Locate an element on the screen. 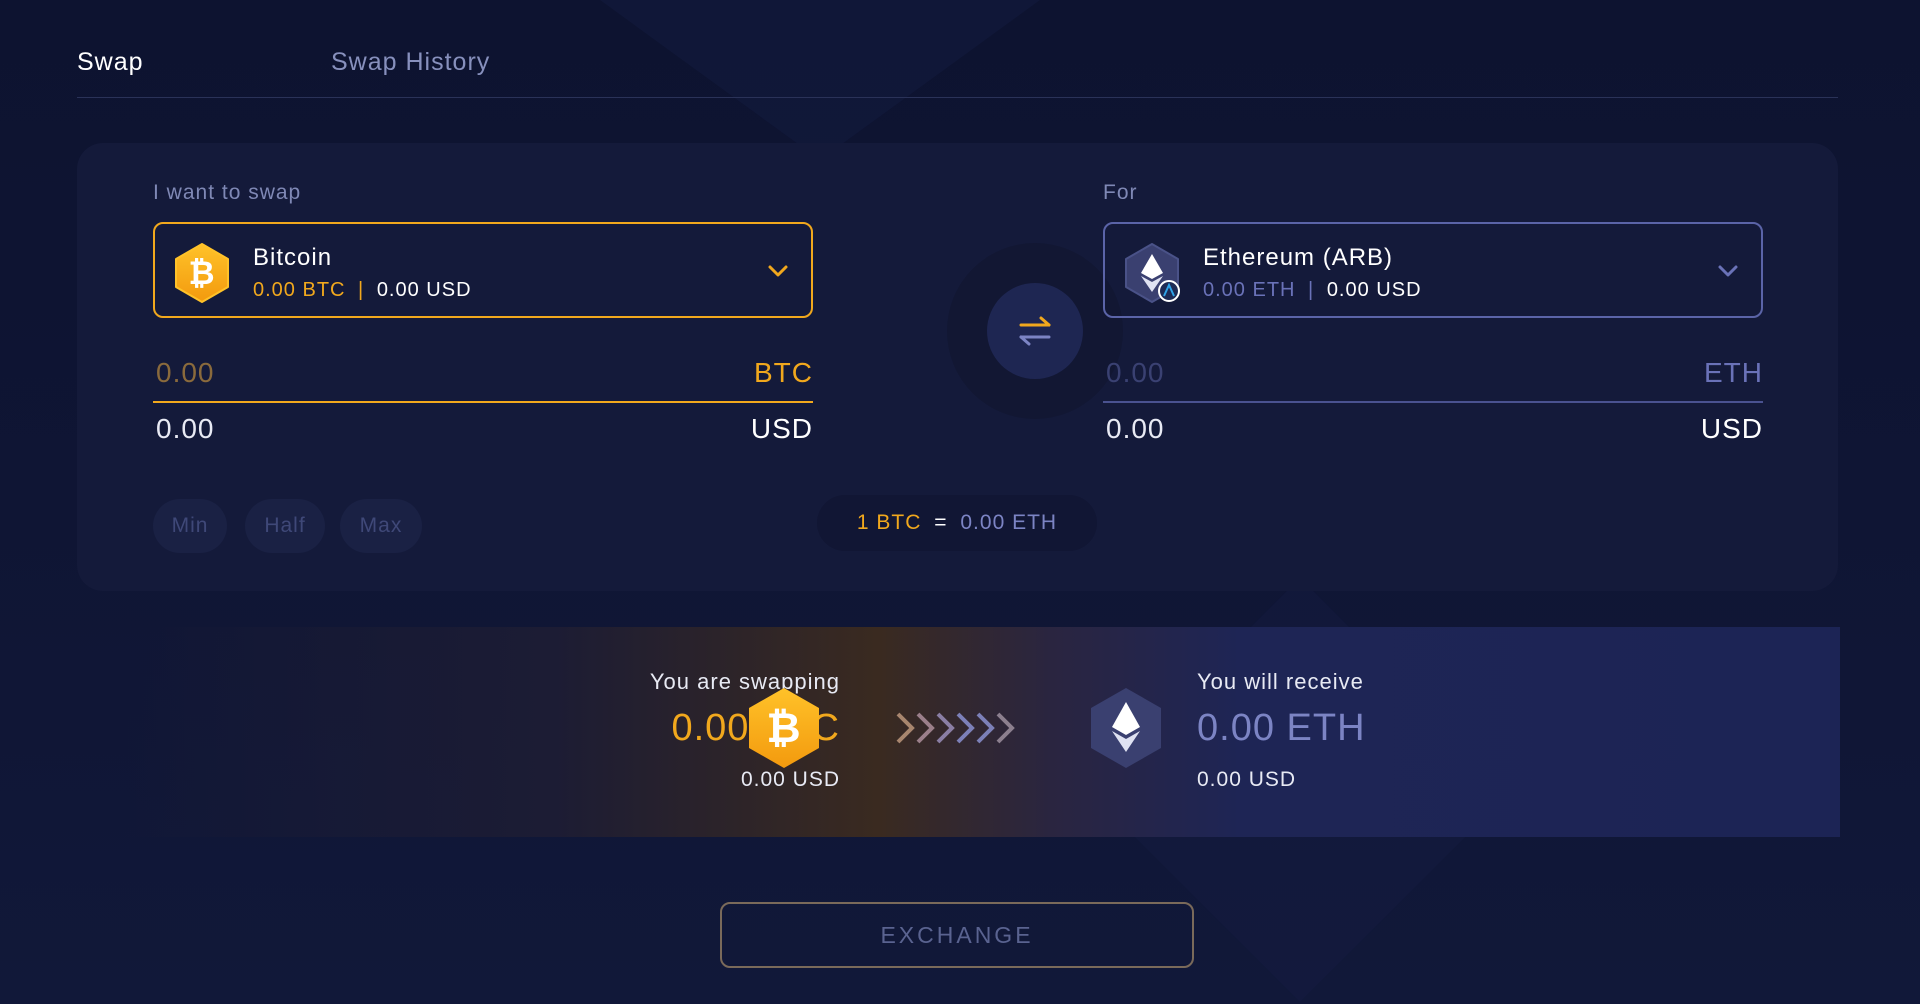  to-amount-row: 0.00 ETH is located at coordinates (1433, 377).